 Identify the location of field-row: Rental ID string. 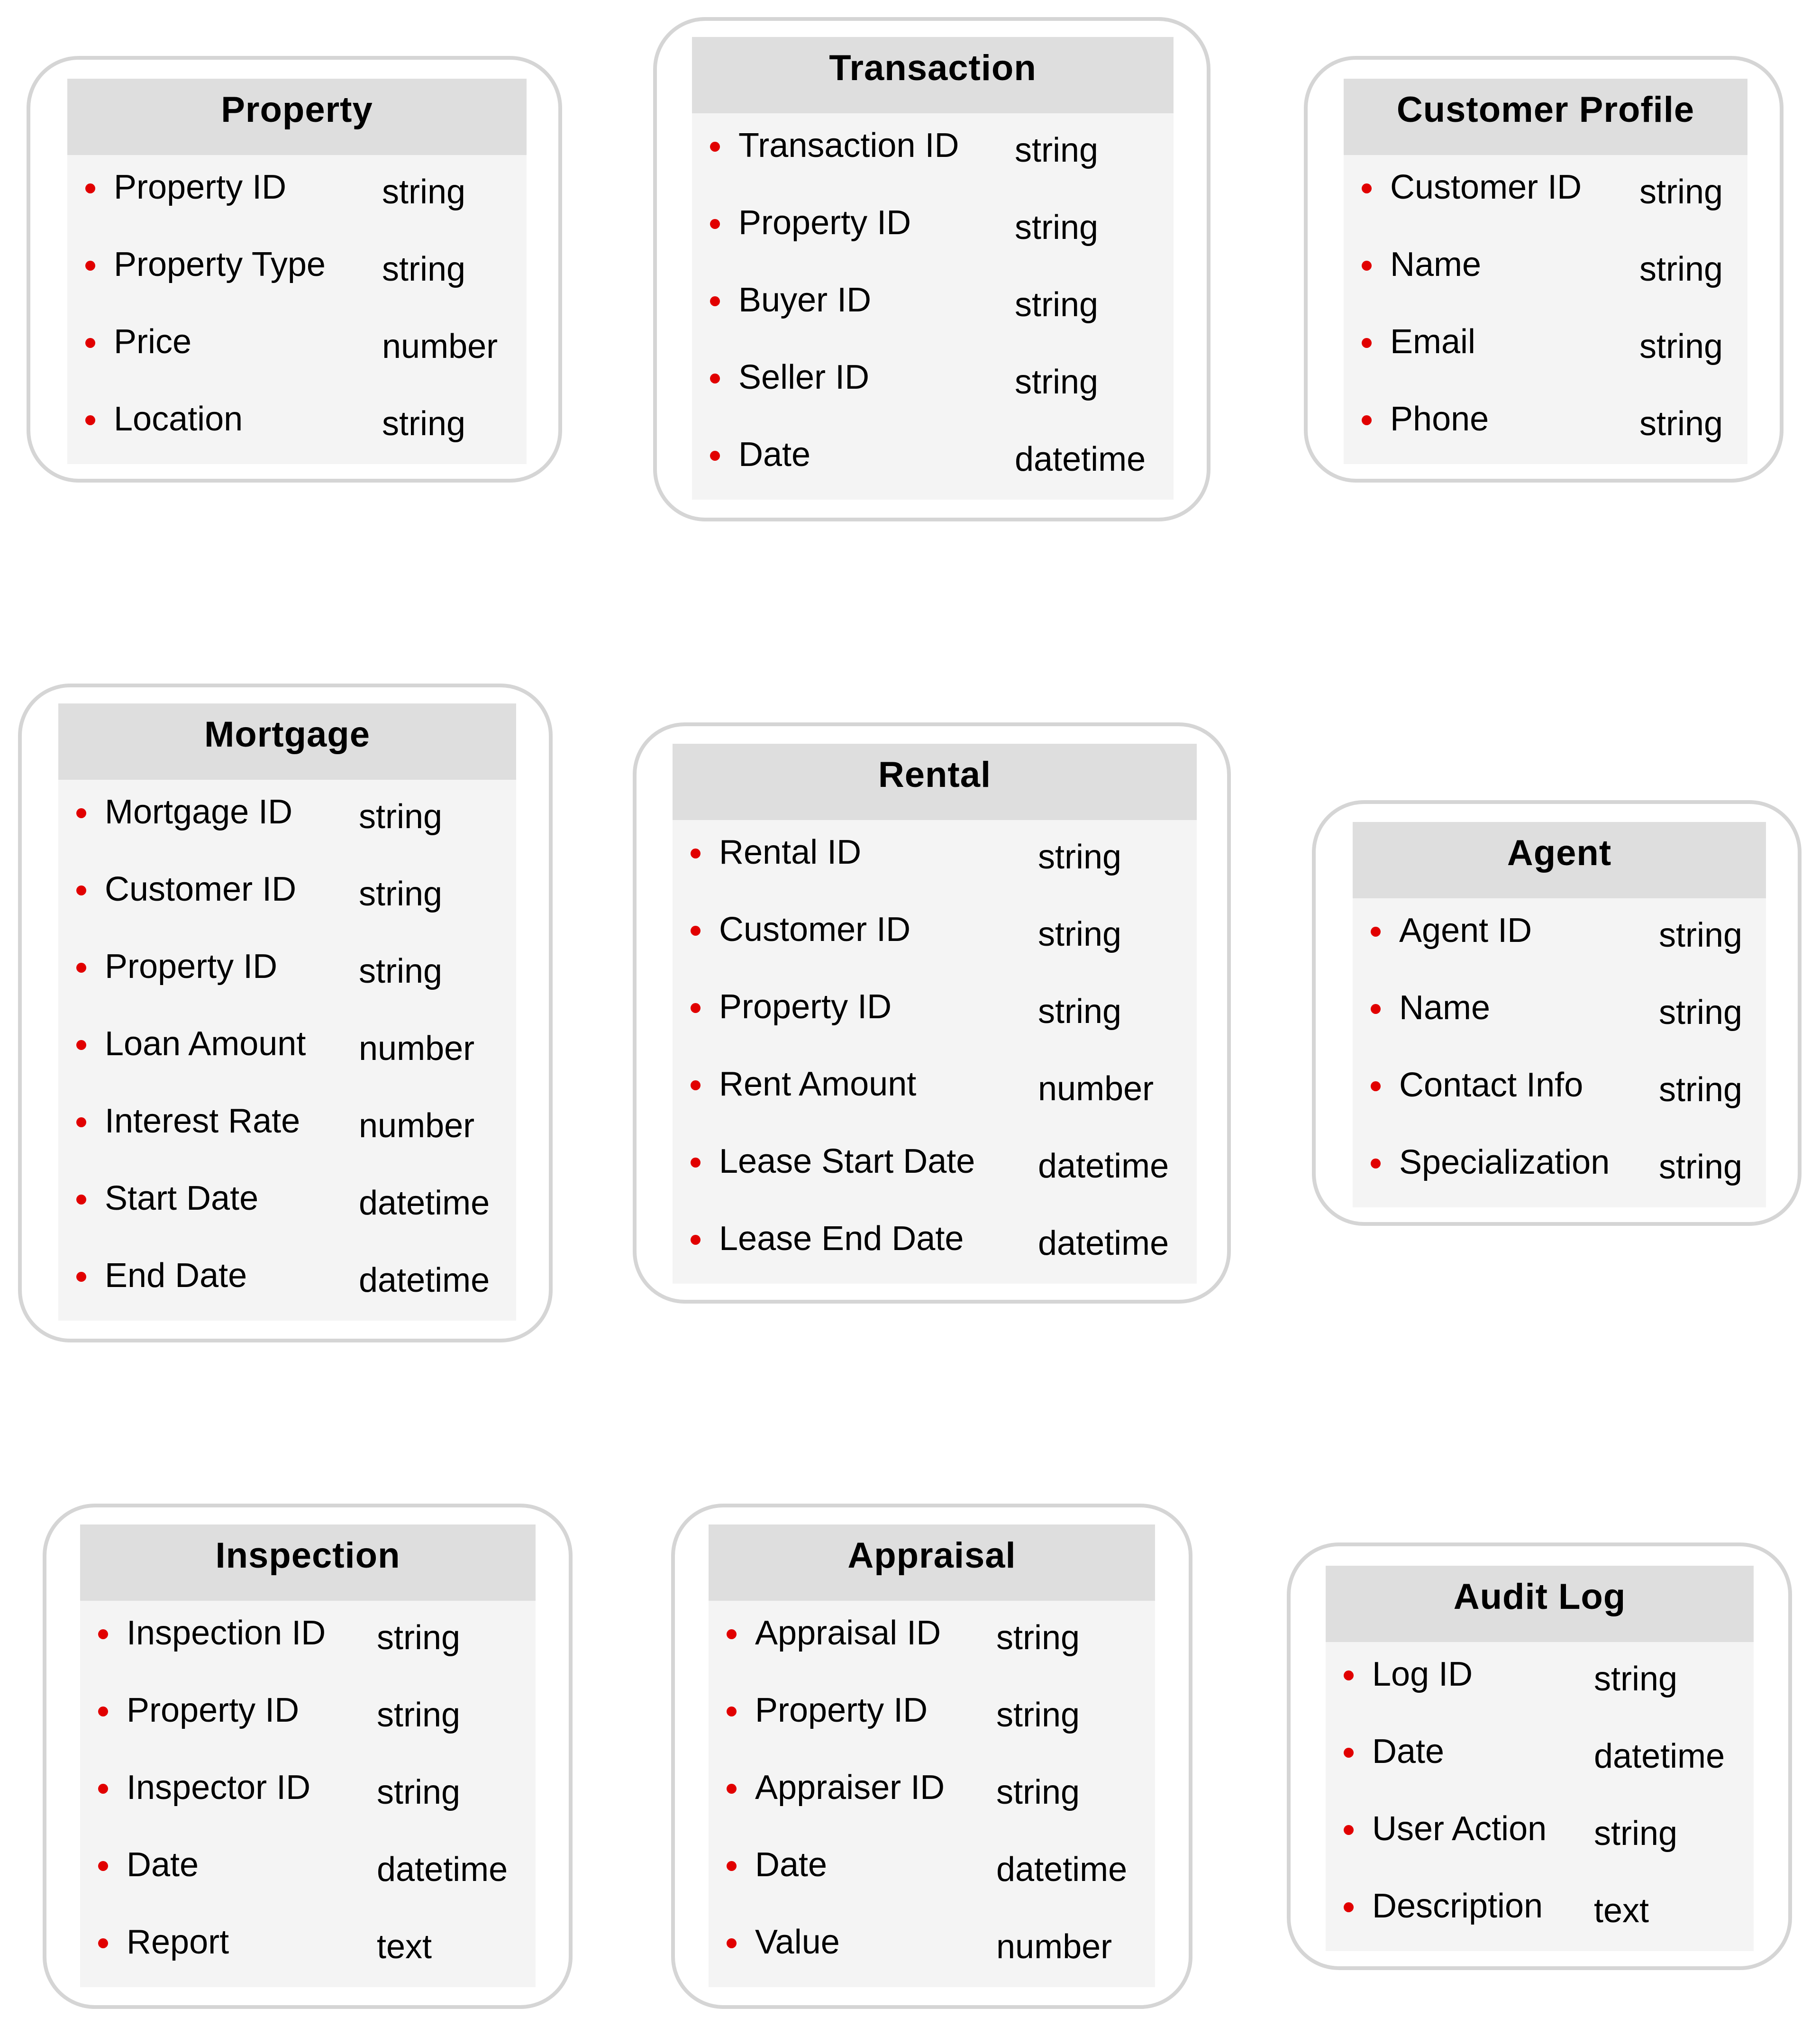
(935, 858).